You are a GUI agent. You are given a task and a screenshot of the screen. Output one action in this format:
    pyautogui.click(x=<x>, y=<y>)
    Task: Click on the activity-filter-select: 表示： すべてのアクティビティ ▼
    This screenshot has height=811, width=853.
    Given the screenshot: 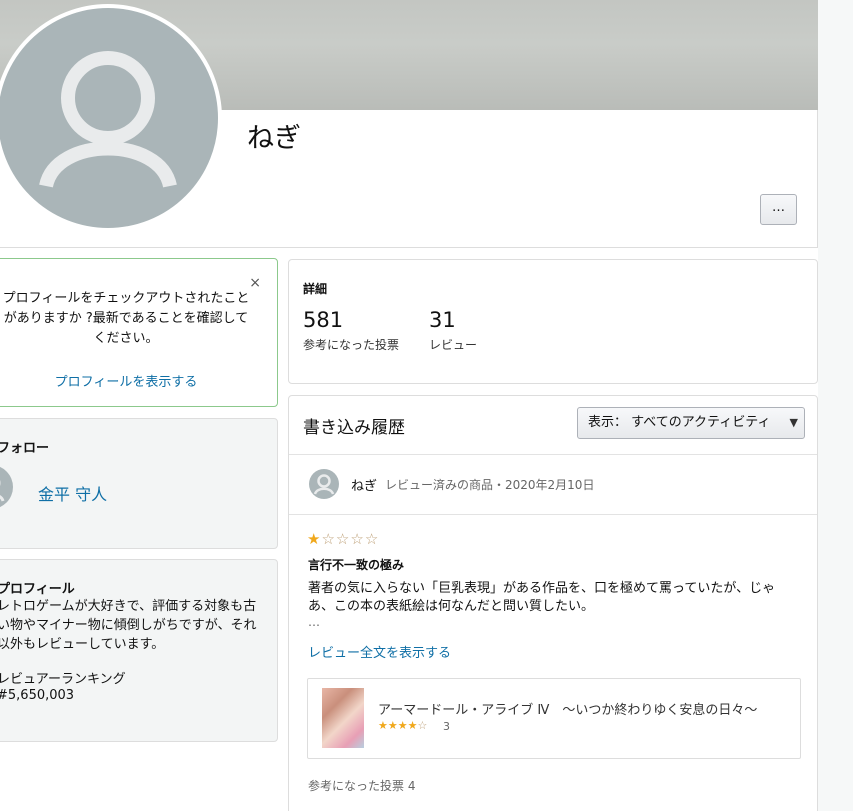 What is the action you would take?
    pyautogui.click(x=691, y=423)
    